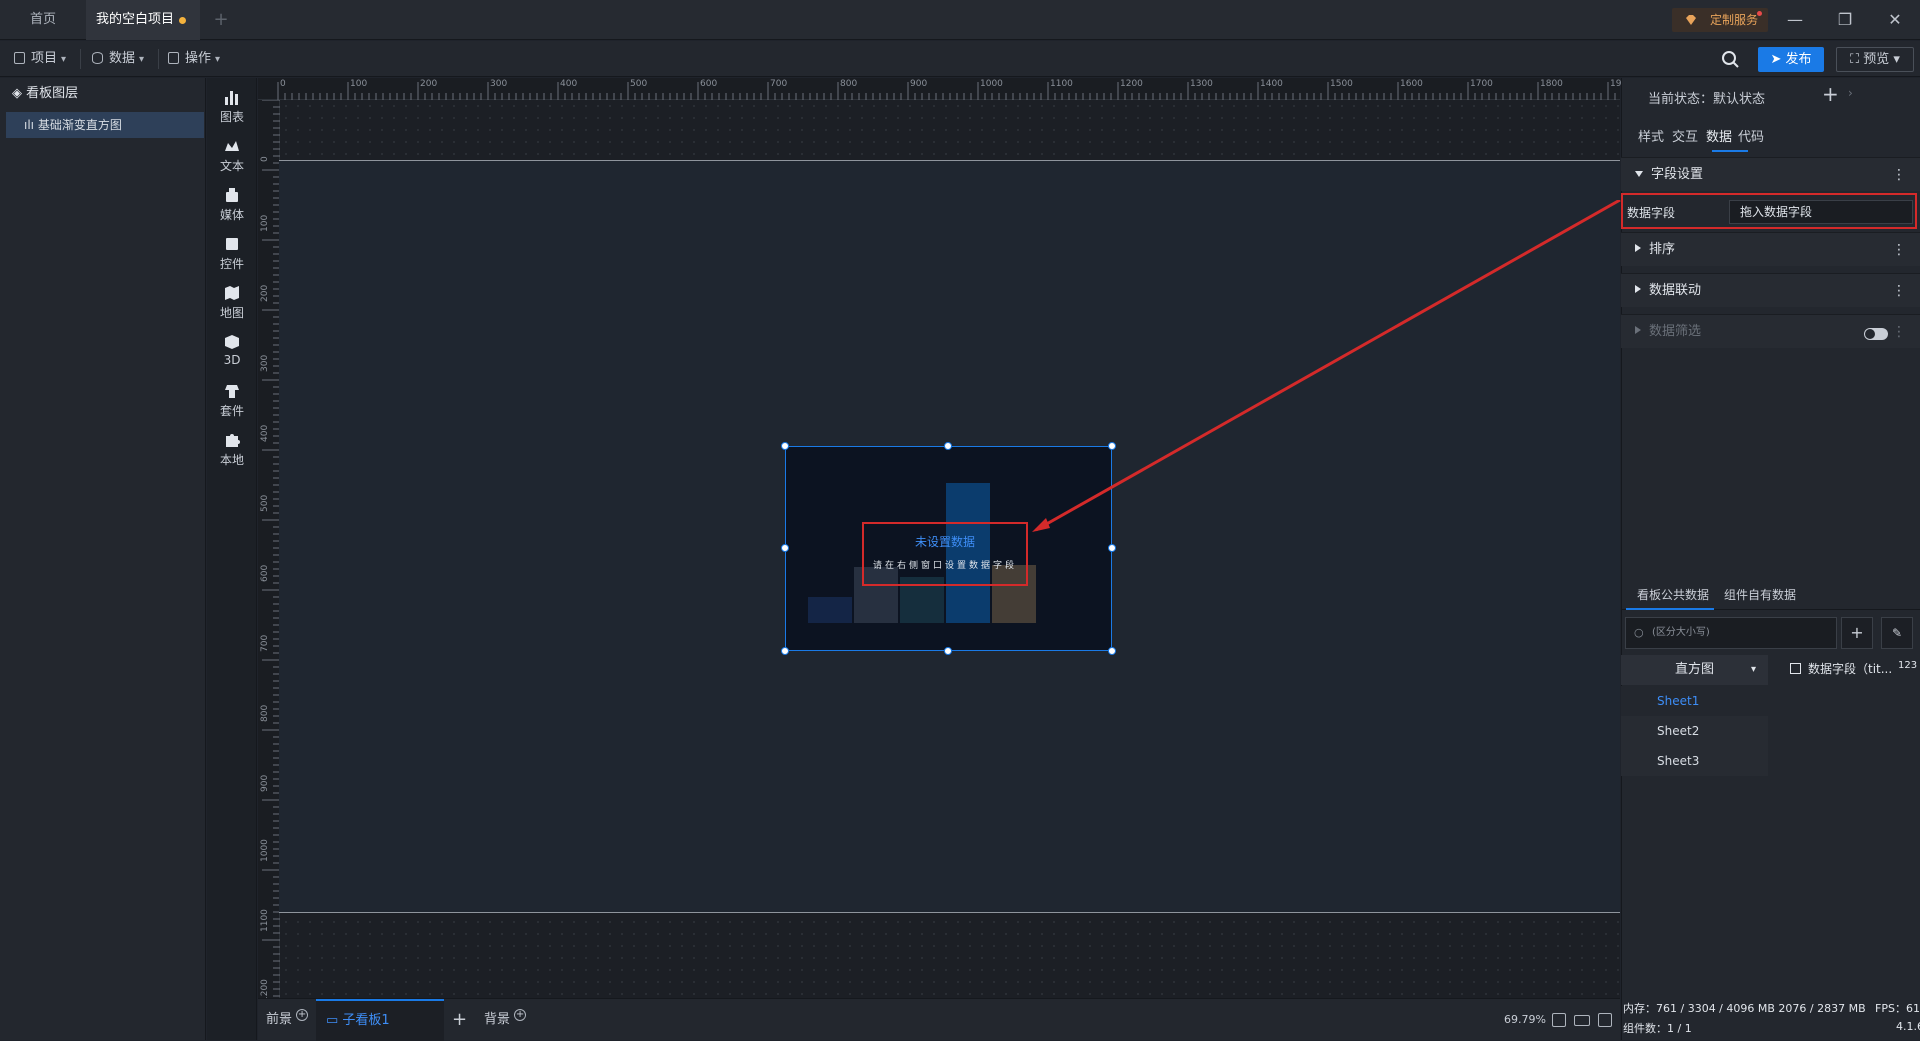 This screenshot has height=1041, width=1920. What do you see at coordinates (1770, 174) in the screenshot?
I see `section-field-settings: 字段设置 ⋮` at bounding box center [1770, 174].